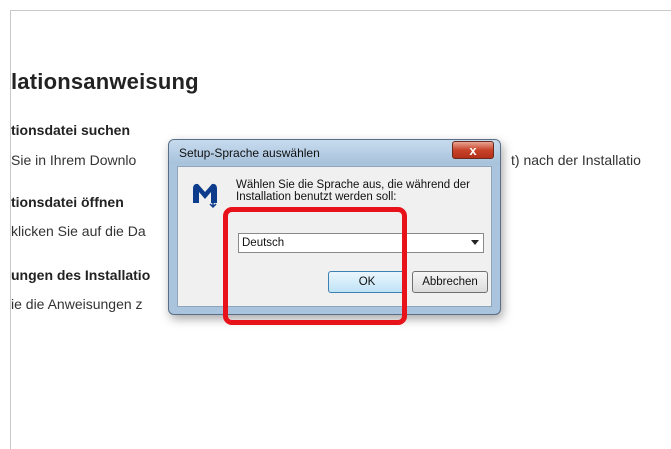 This screenshot has height=449, width=671. I want to click on close-button: x, so click(473, 150).